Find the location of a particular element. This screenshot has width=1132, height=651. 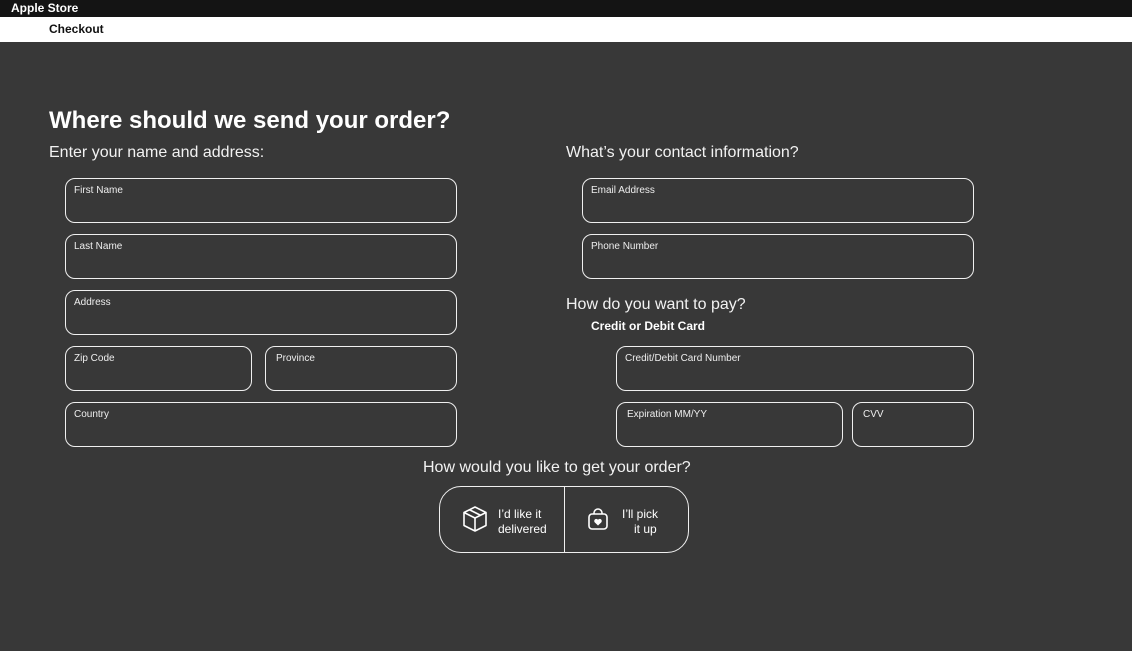

delivery-option-line1: I’d like it is located at coordinates (520, 514).